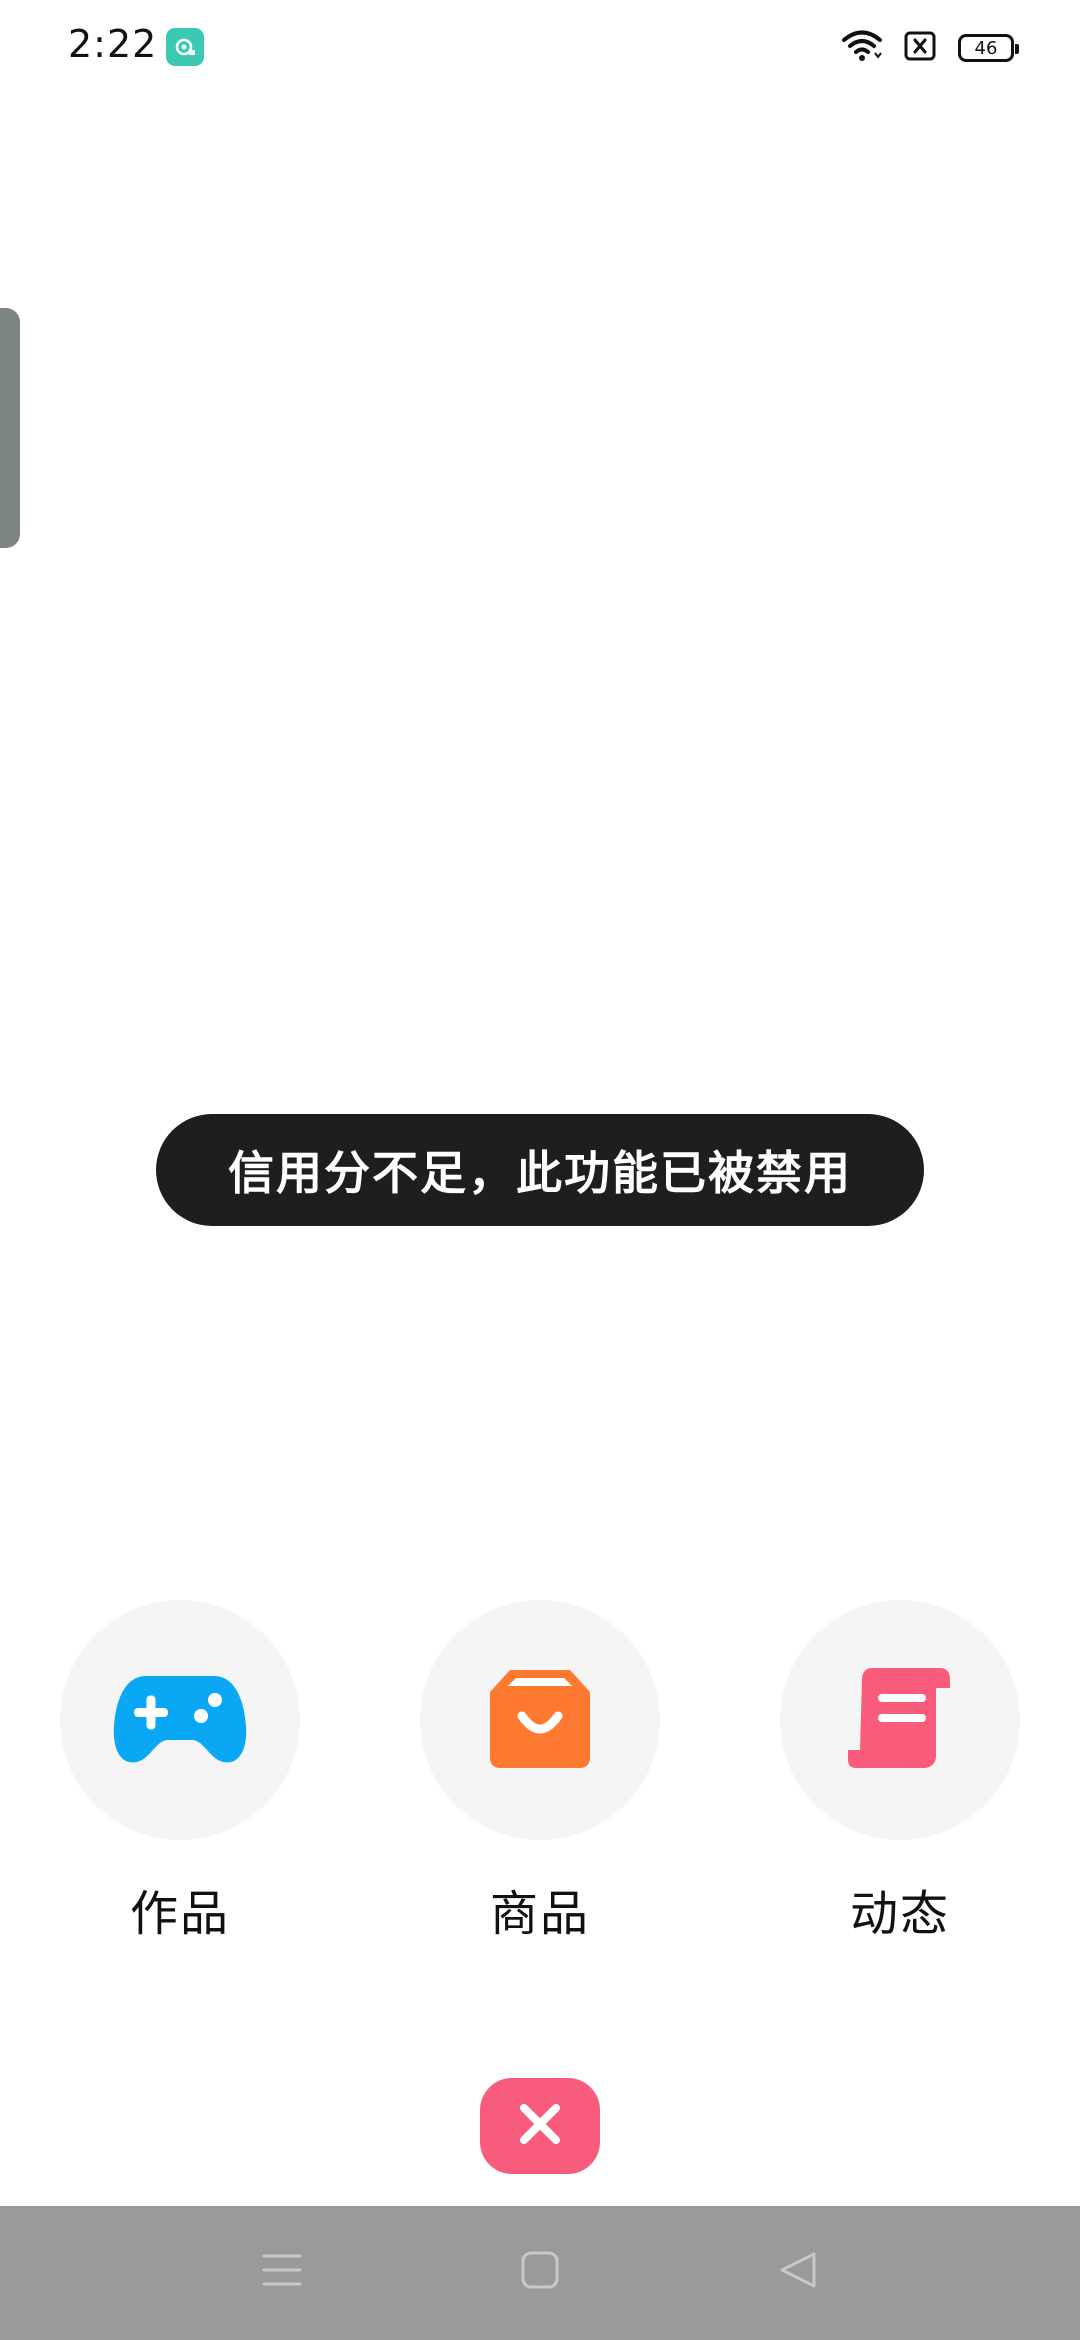  I want to click on scroll-icon, so click(900, 1720).